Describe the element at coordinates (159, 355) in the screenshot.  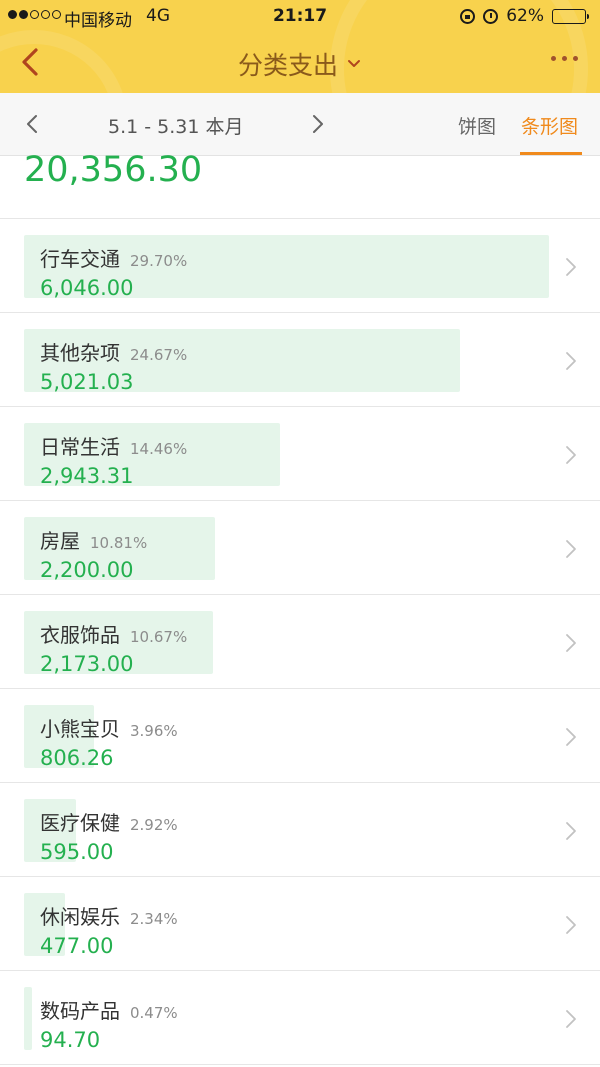
I see `category-percent: 24.67%` at that location.